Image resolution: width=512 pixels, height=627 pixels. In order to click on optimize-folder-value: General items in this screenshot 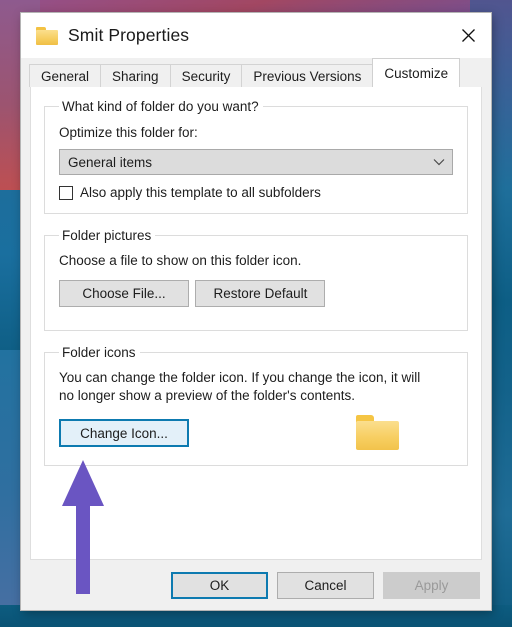, I will do `click(110, 162)`.